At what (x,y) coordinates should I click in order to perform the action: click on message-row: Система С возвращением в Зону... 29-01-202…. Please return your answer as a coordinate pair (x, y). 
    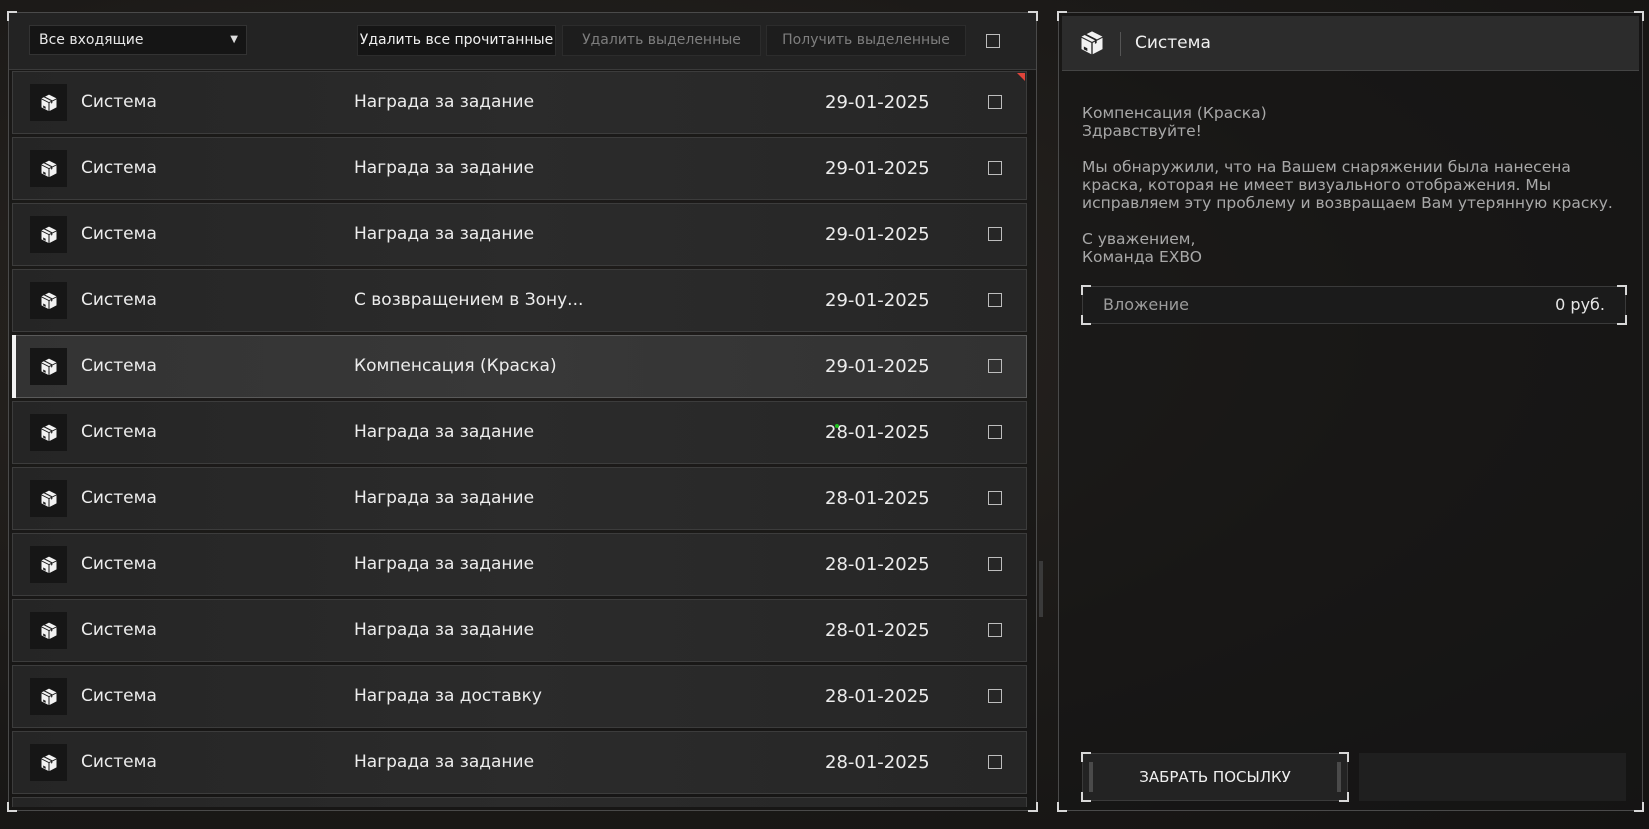
    Looking at the image, I should click on (519, 300).